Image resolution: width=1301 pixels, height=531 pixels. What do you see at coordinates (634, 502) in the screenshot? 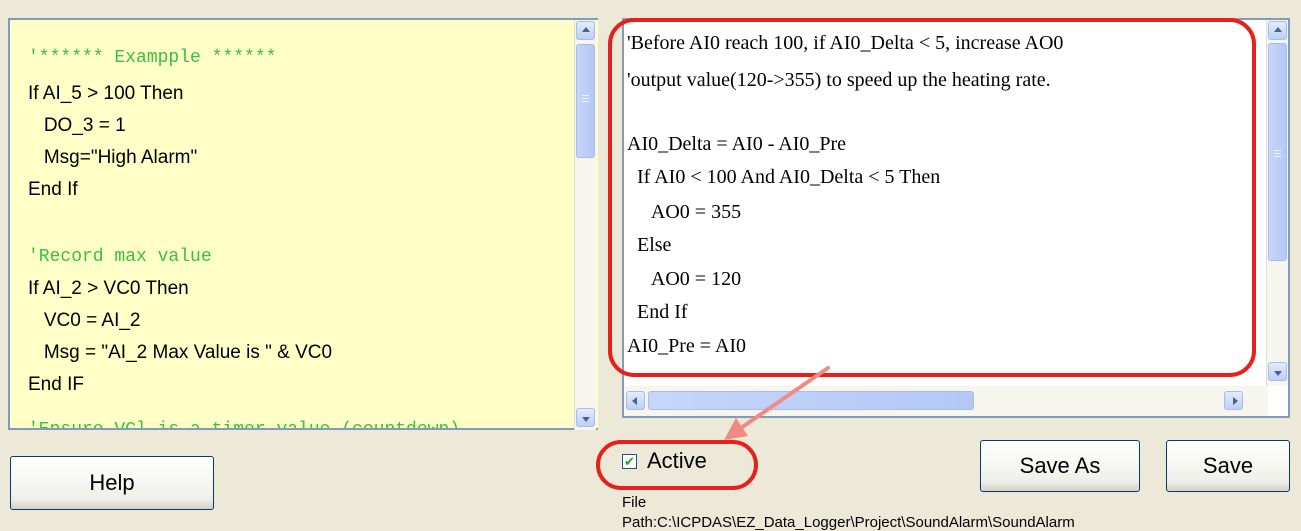
I see `file-label: File` at bounding box center [634, 502].